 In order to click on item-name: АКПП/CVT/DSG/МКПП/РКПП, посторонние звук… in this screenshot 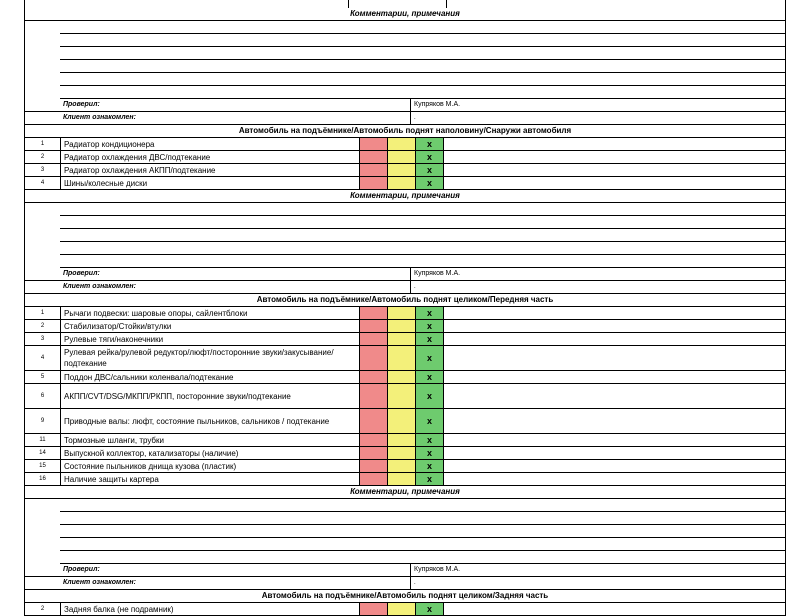, I will do `click(210, 396)`.